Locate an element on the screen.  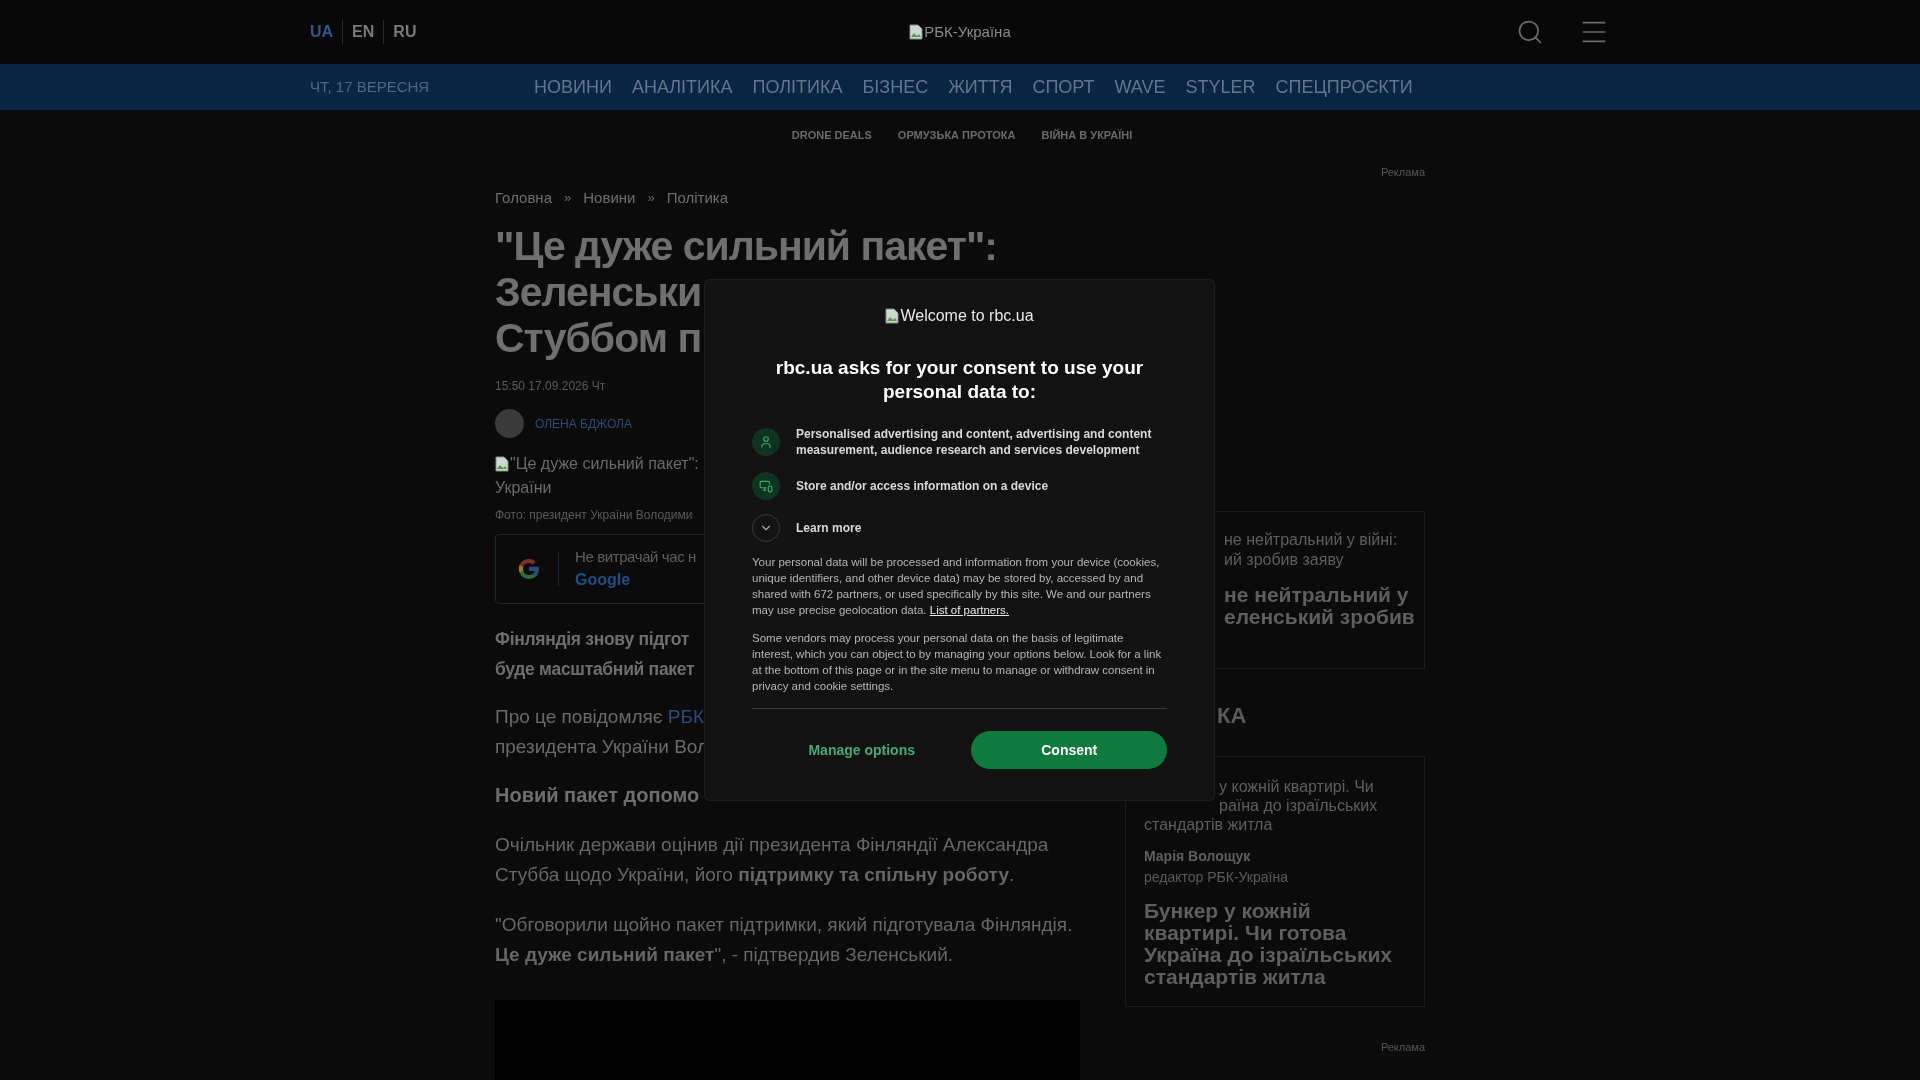
author-avatar is located at coordinates (509, 423).